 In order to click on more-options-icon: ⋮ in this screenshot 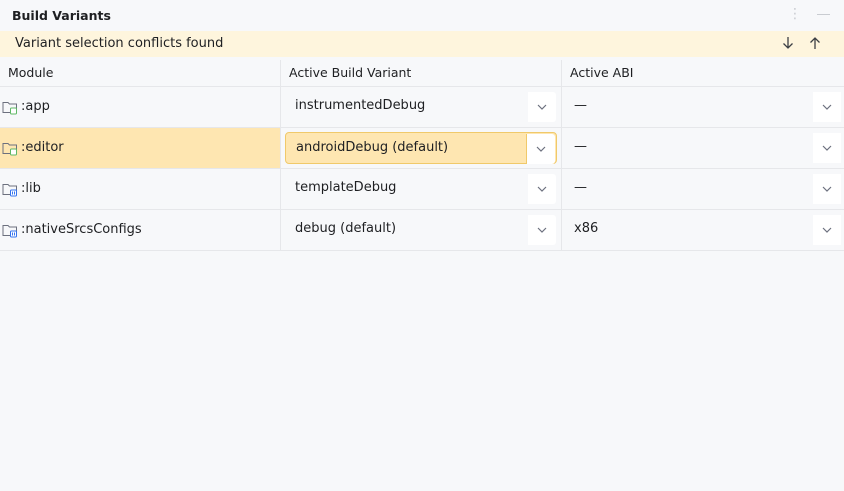, I will do `click(795, 14)`.